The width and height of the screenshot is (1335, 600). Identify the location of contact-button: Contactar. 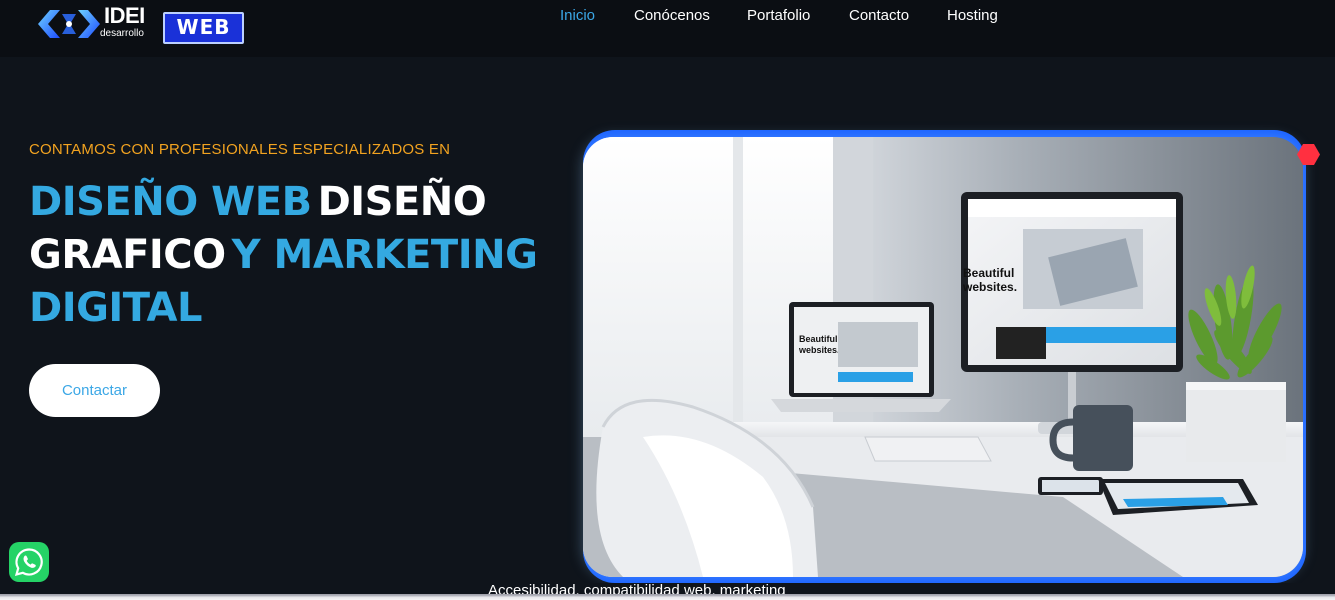
(94, 390).